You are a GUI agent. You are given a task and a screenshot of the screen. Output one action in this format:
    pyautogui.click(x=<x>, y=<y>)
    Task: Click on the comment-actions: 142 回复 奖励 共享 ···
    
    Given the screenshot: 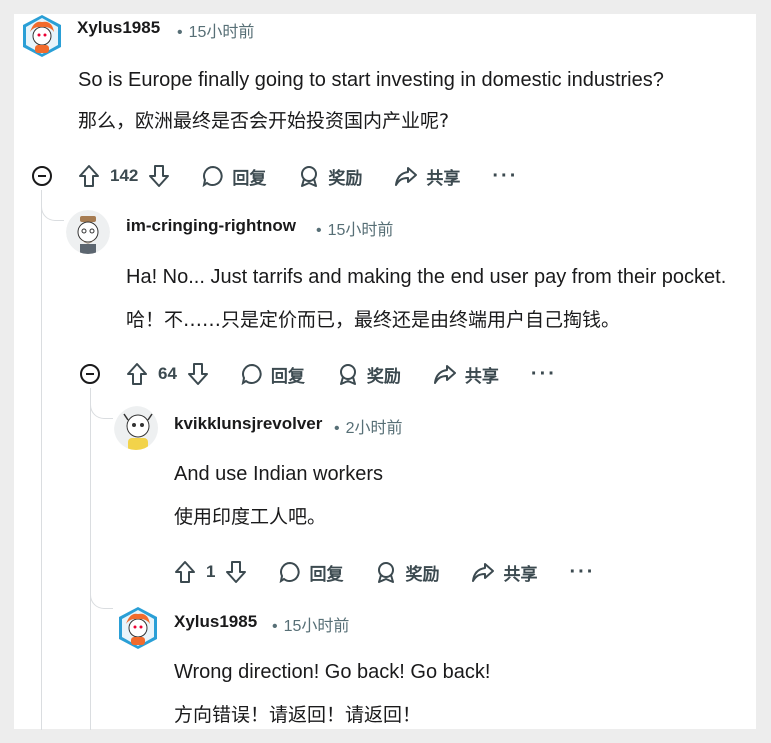 What is the action you would take?
    pyautogui.click(x=298, y=176)
    